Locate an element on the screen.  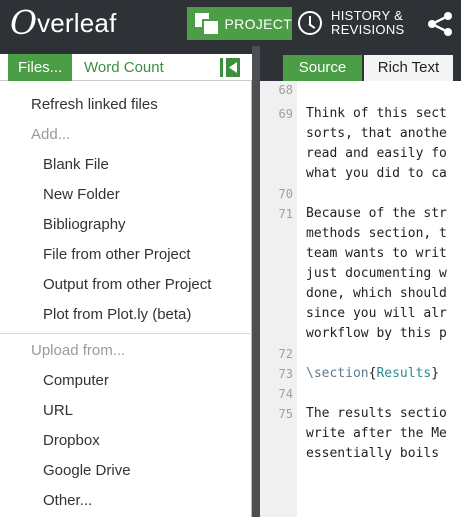
history-label: HISTORY & REVISIONS is located at coordinates (368, 23).